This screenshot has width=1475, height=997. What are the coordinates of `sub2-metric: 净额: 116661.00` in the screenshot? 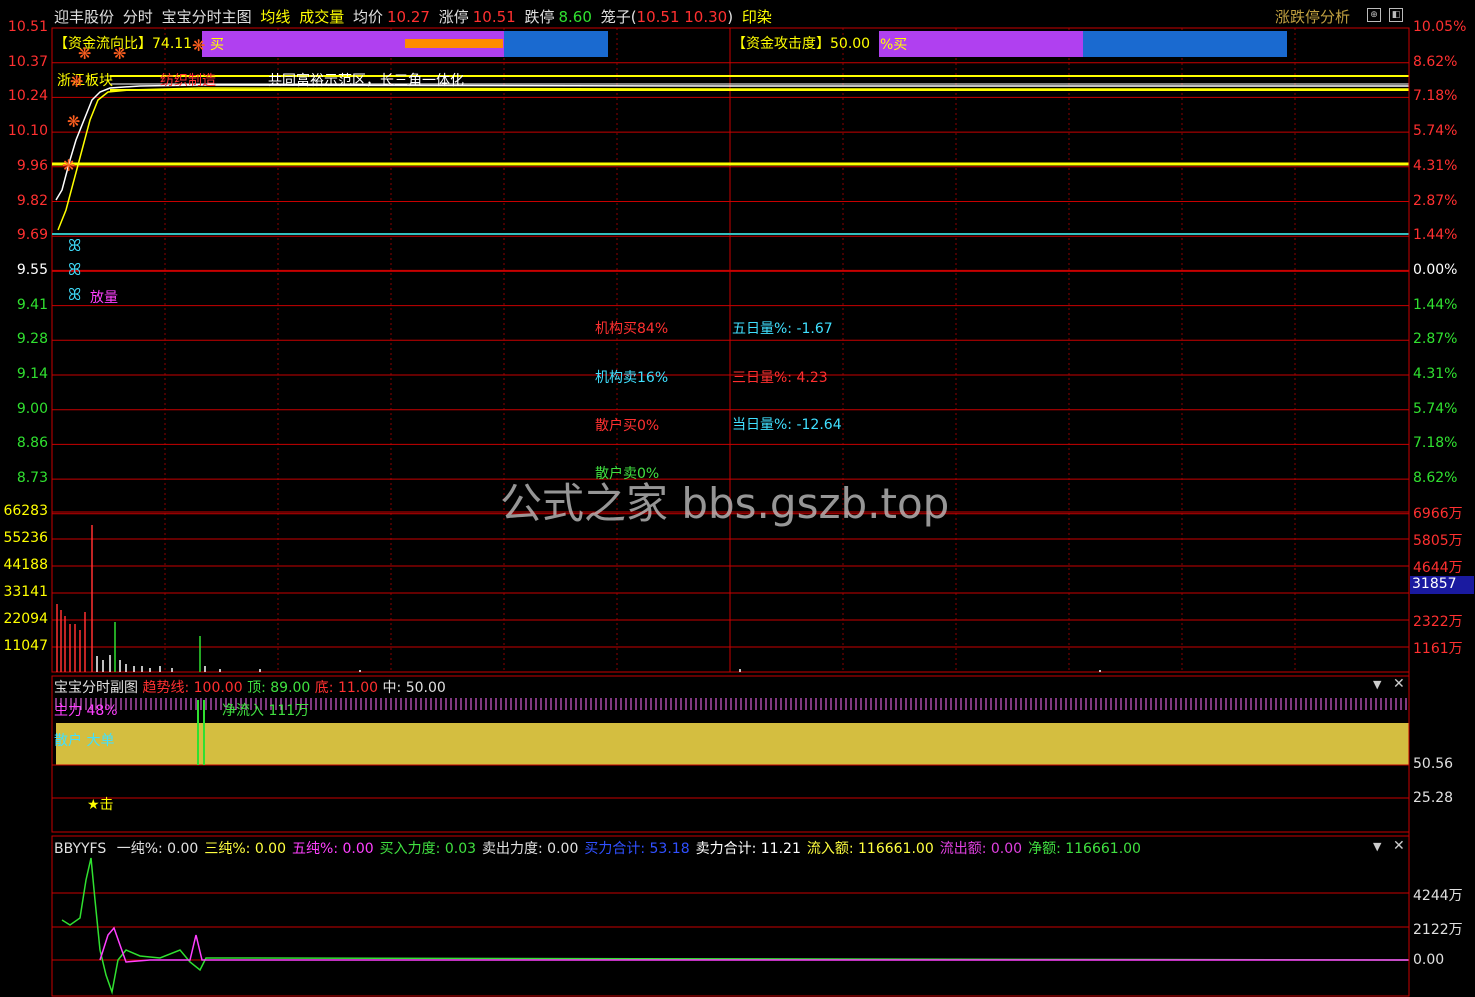 It's located at (1084, 849).